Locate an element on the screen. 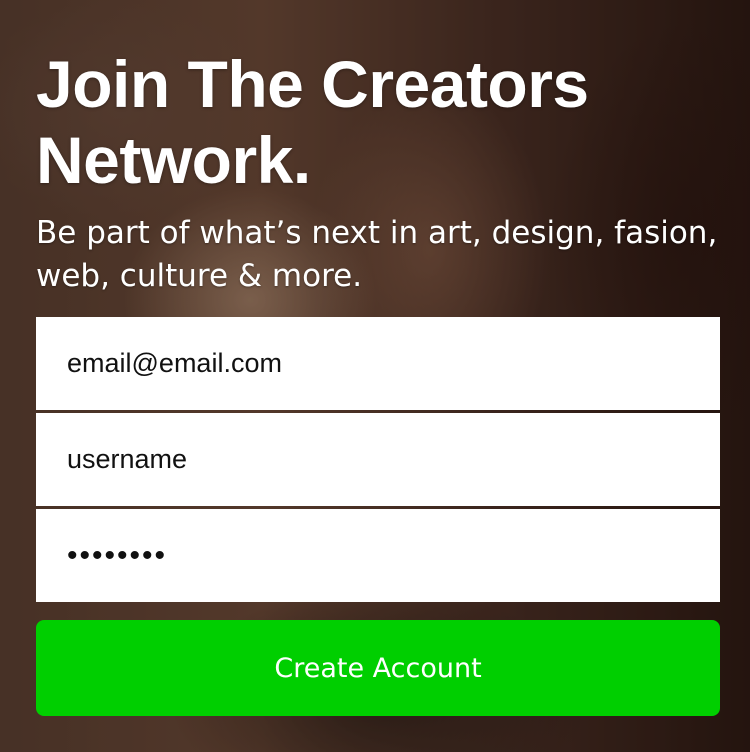  password-field is located at coordinates (378, 555).